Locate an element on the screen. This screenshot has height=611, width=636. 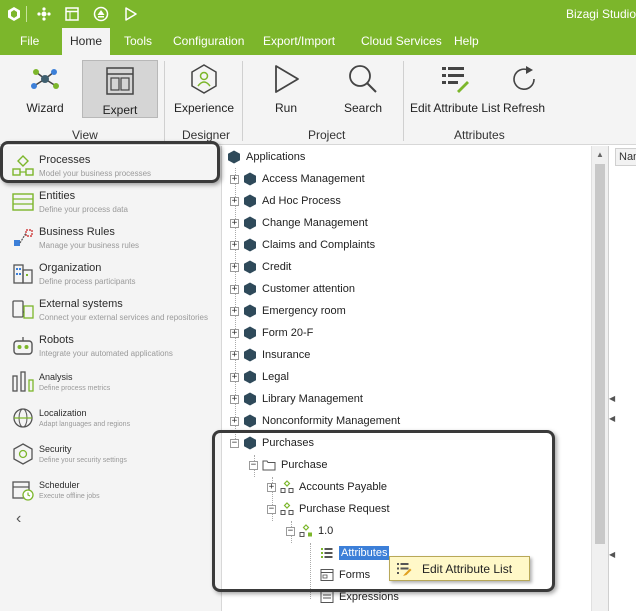
tree-node-credit: + Credit is located at coordinates (260, 267).